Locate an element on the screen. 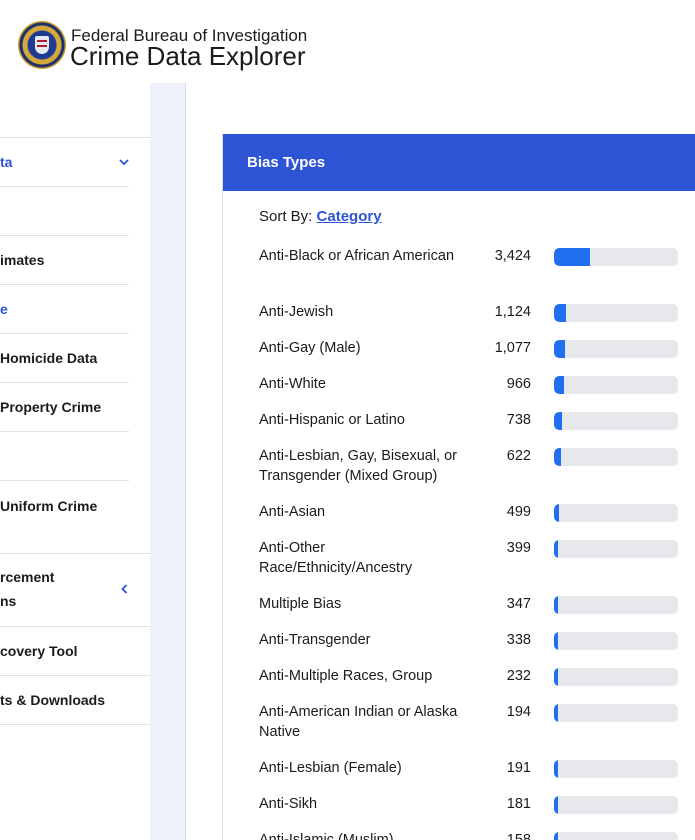  sidebar-item-label: covery Tool is located at coordinates (39, 651).